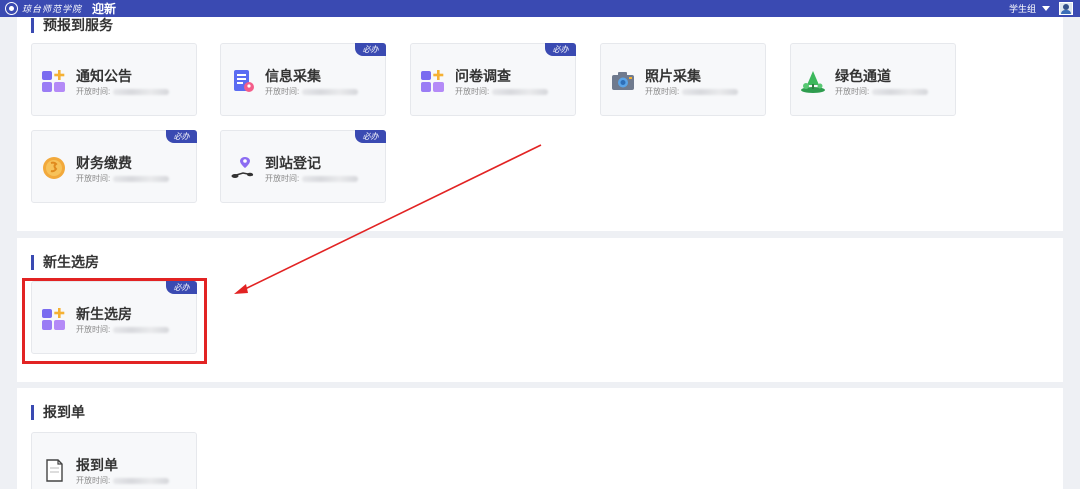  I want to click on card-name: 通知公告, so click(104, 76).